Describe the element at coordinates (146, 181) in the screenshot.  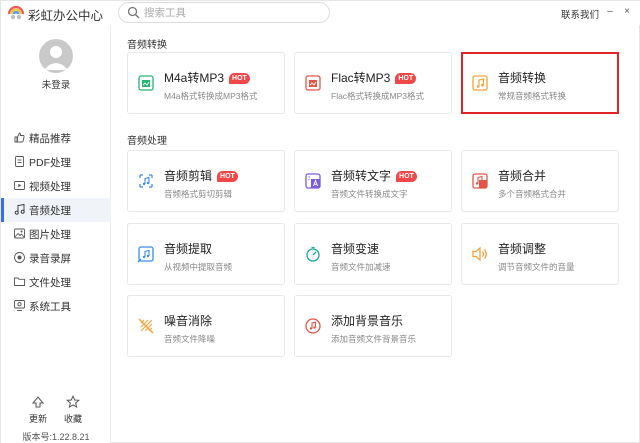
I see `audio-cut-icon` at that location.